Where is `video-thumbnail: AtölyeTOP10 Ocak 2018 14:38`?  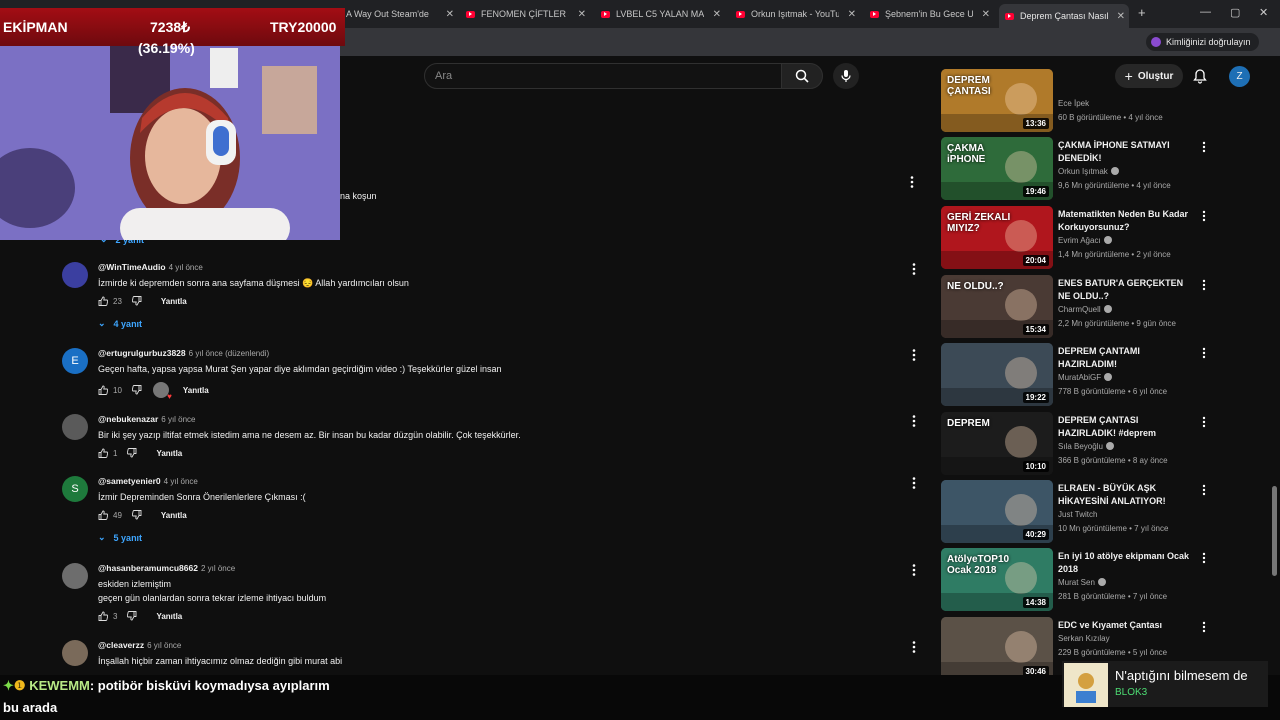 video-thumbnail: AtölyeTOP10 Ocak 2018 14:38 is located at coordinates (997, 579).